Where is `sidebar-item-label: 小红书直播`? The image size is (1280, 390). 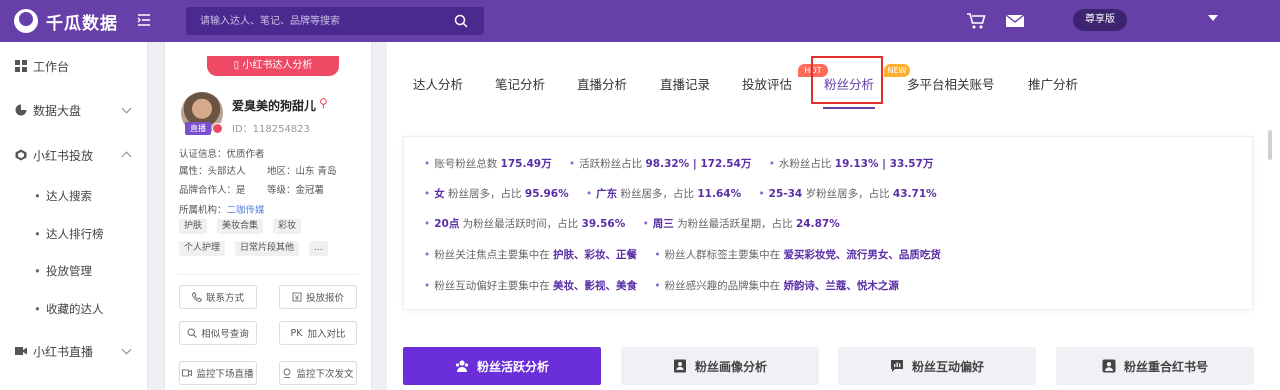
sidebar-item-label: 小红书直播 is located at coordinates (63, 351).